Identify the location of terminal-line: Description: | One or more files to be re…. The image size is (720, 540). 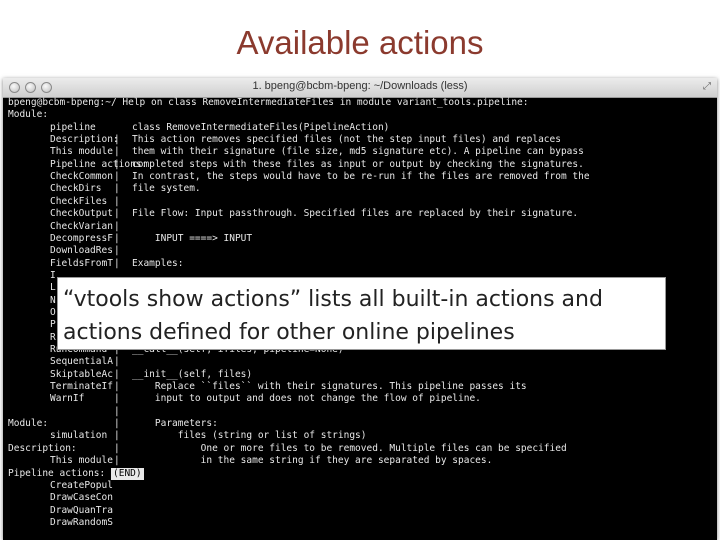
(360, 449).